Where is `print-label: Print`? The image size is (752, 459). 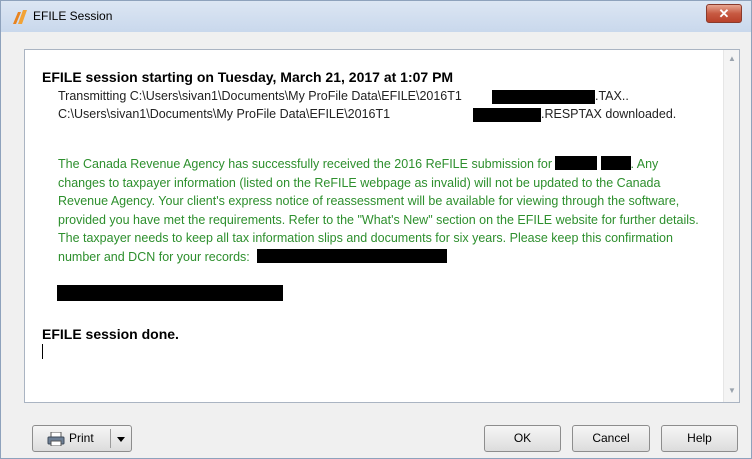
print-label: Print is located at coordinates (81, 438).